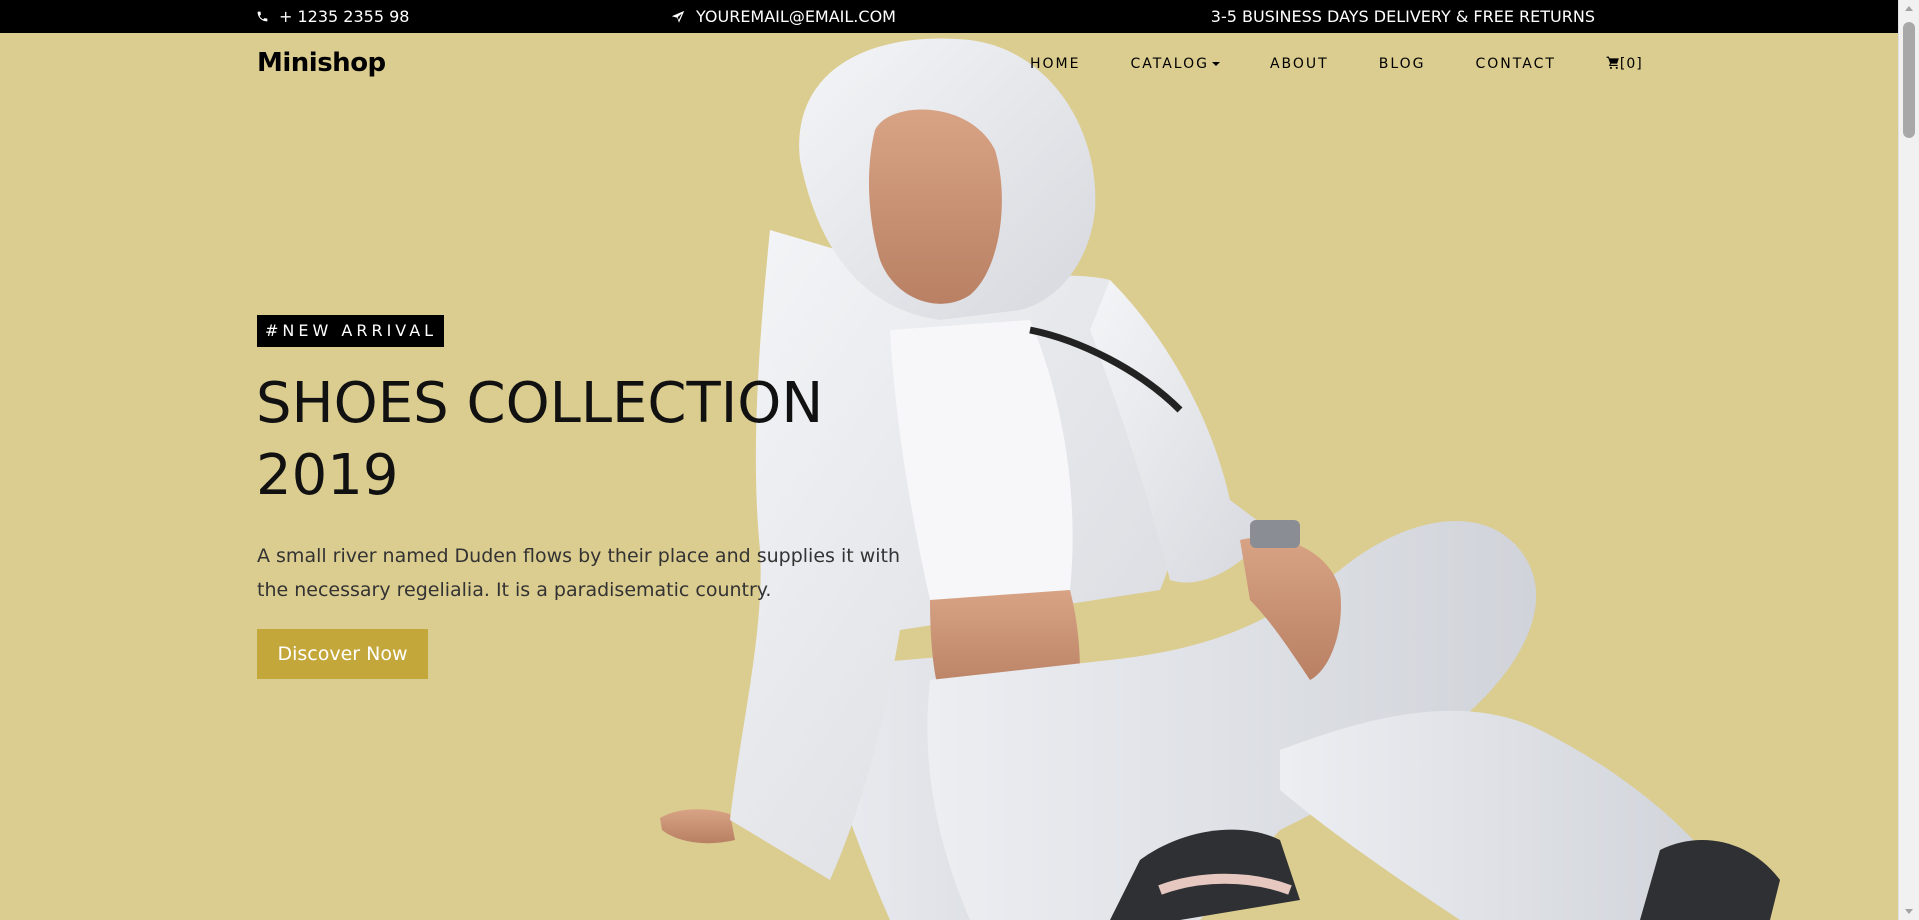 Image resolution: width=1919 pixels, height=920 pixels. I want to click on nav-blog-label: BLOG, so click(1402, 64).